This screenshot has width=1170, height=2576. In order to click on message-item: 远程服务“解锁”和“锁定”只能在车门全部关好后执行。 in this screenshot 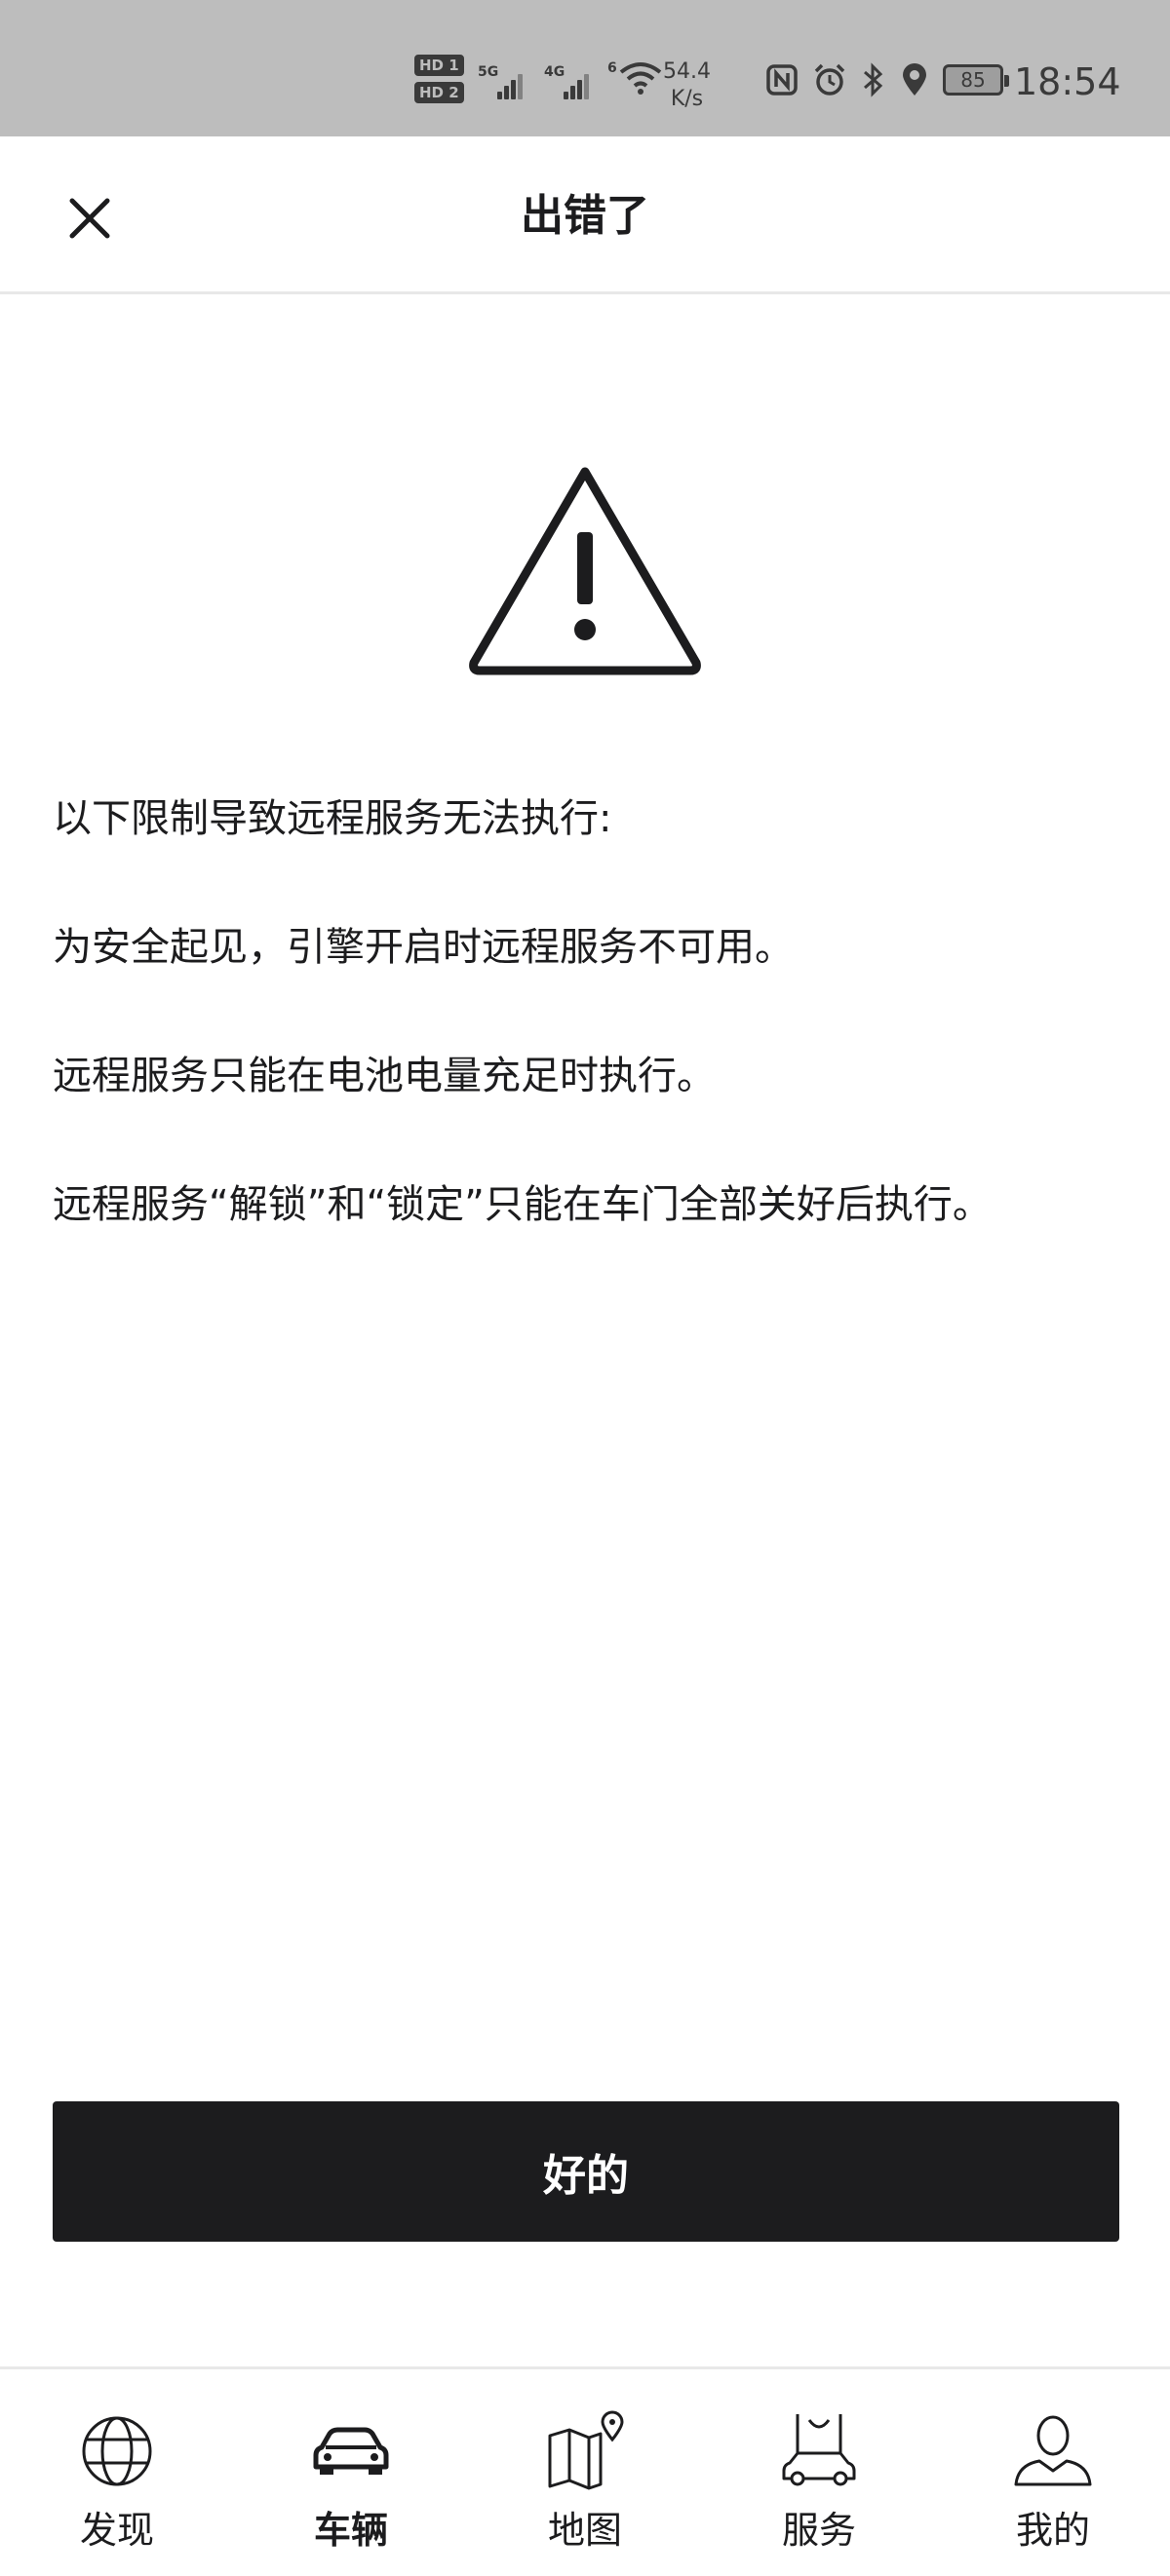, I will do `click(522, 1204)`.